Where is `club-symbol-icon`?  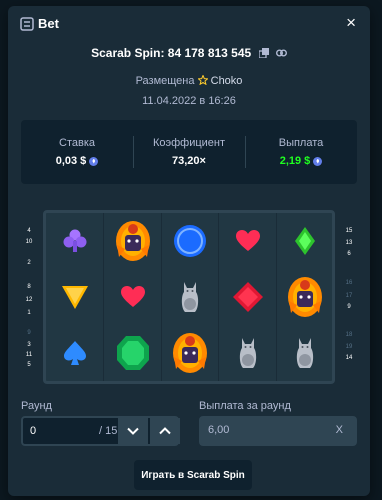 club-symbol-icon is located at coordinates (75, 241).